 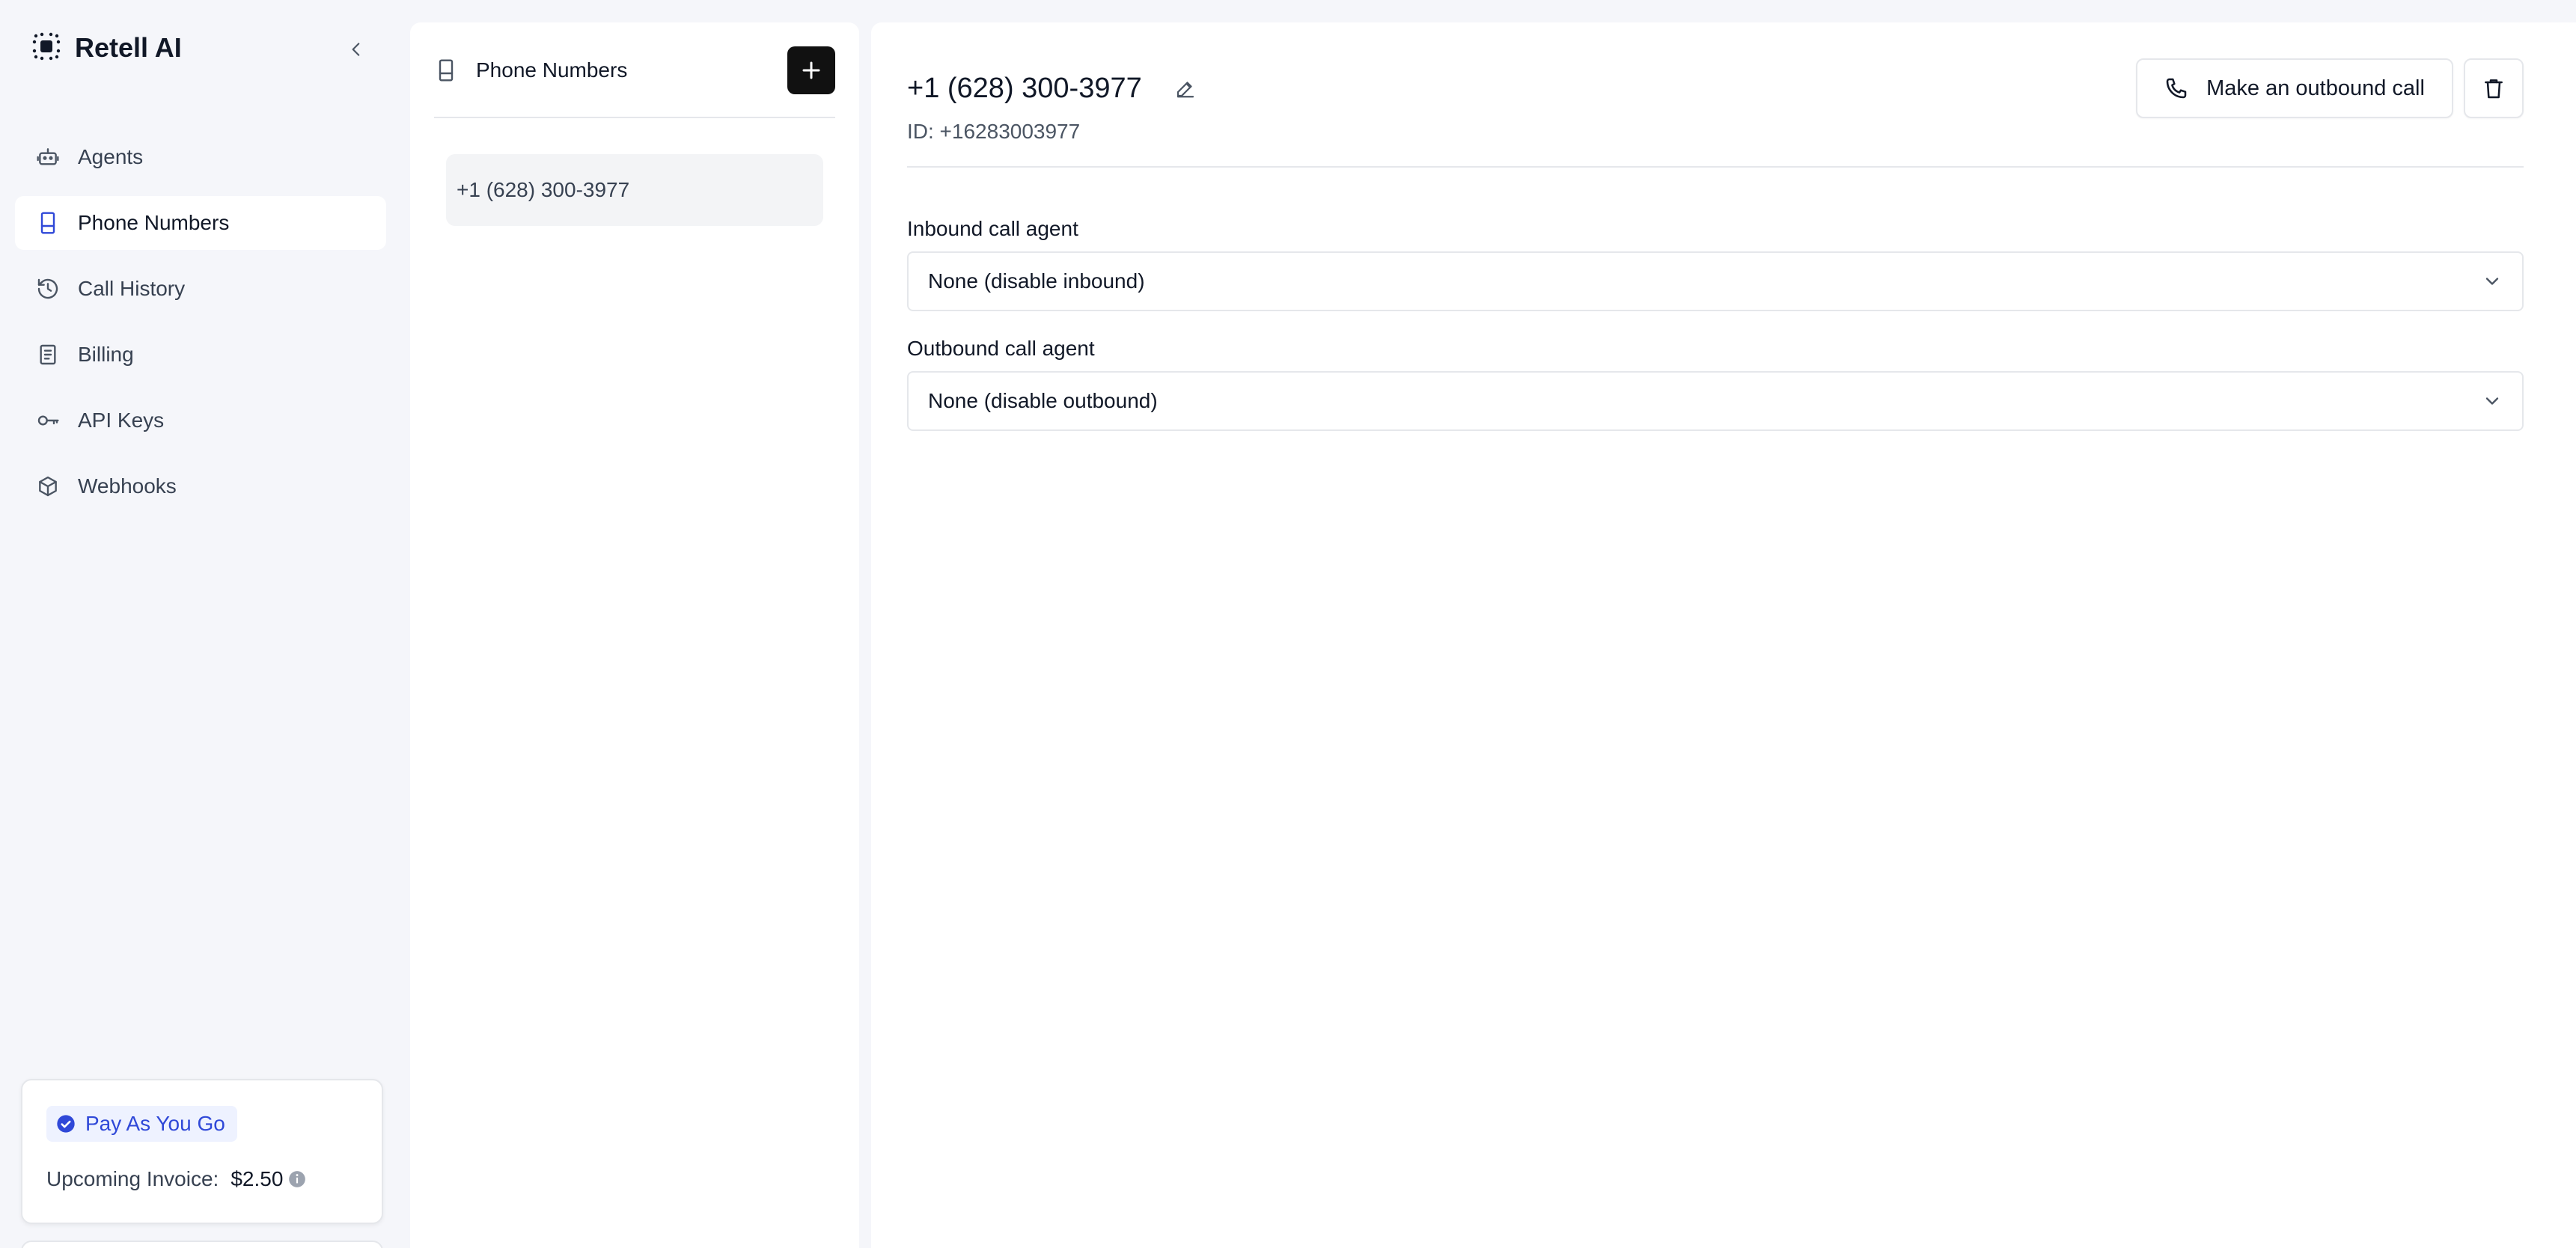 What do you see at coordinates (634, 190) in the screenshot?
I see `phone-list-item: +1 (628) 300-3977` at bounding box center [634, 190].